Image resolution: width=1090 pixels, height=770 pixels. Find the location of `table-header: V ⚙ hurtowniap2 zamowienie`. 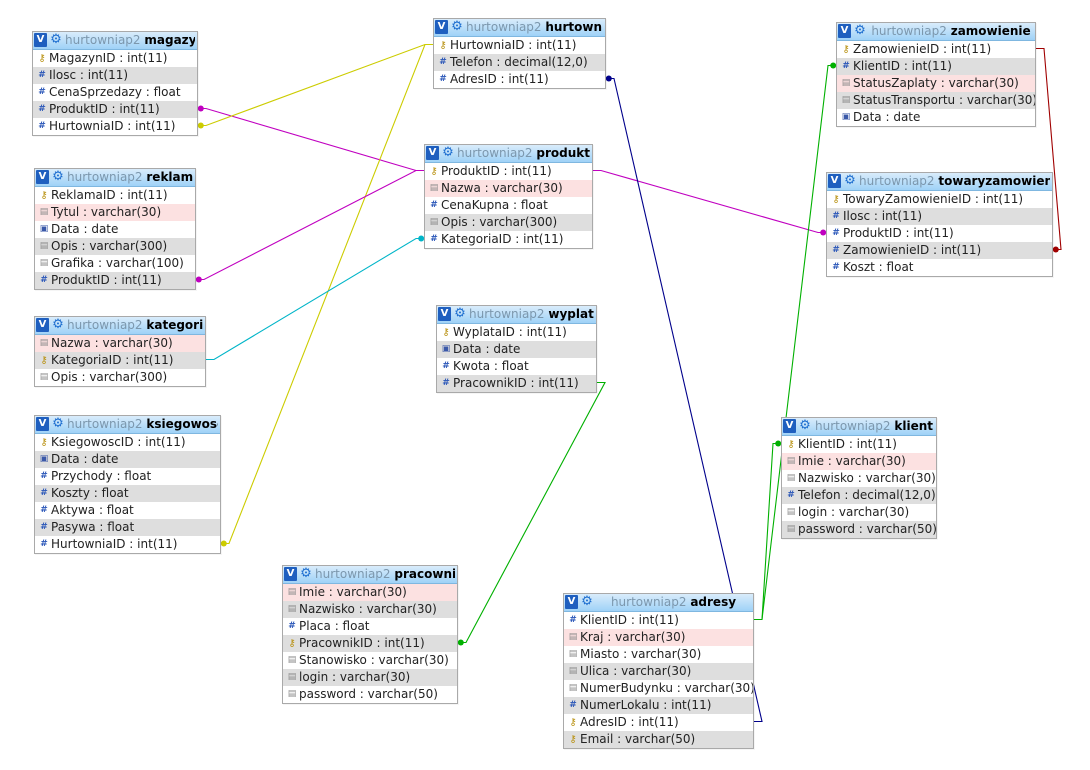

table-header: V ⚙ hurtowniap2 zamowienie is located at coordinates (936, 32).